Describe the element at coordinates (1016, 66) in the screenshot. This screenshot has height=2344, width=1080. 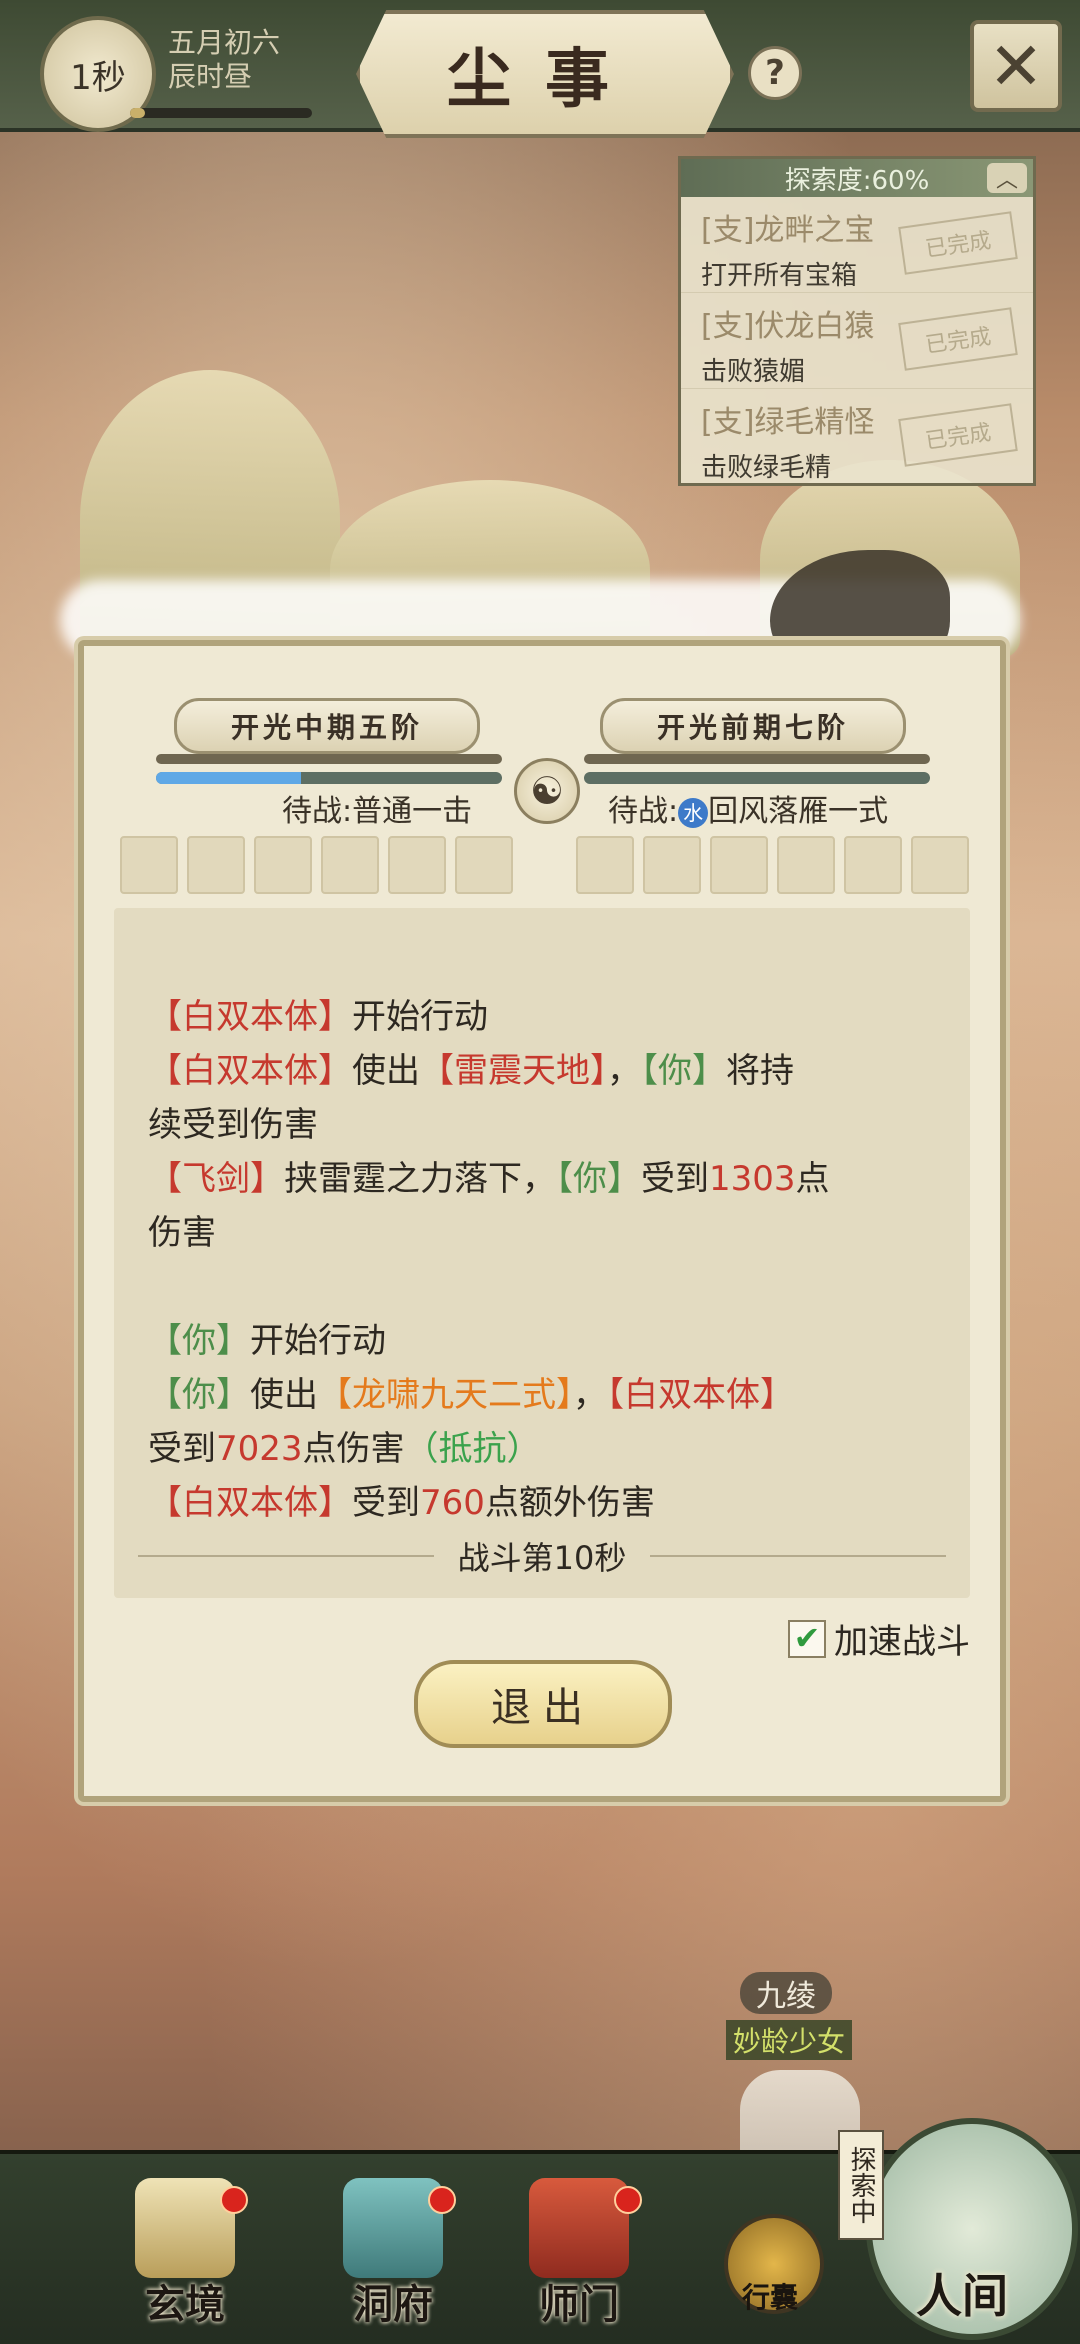
I see `close-x-icon: ✕` at that location.